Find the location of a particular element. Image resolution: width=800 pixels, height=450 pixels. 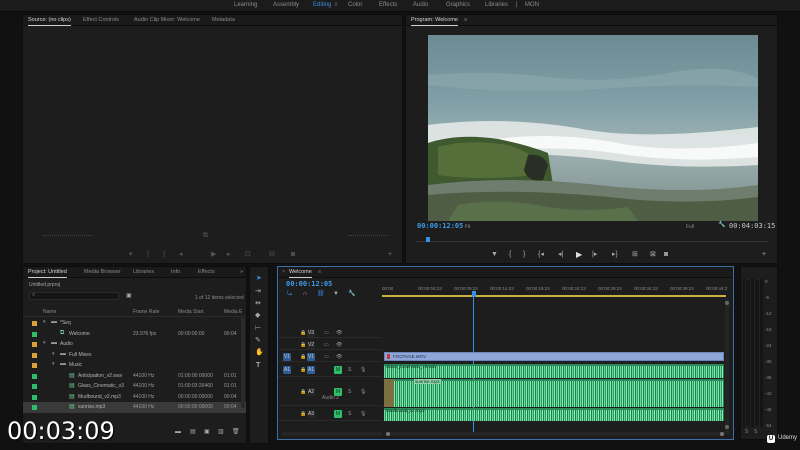

go-to-in-icon: {◂ is located at coordinates (541, 254).